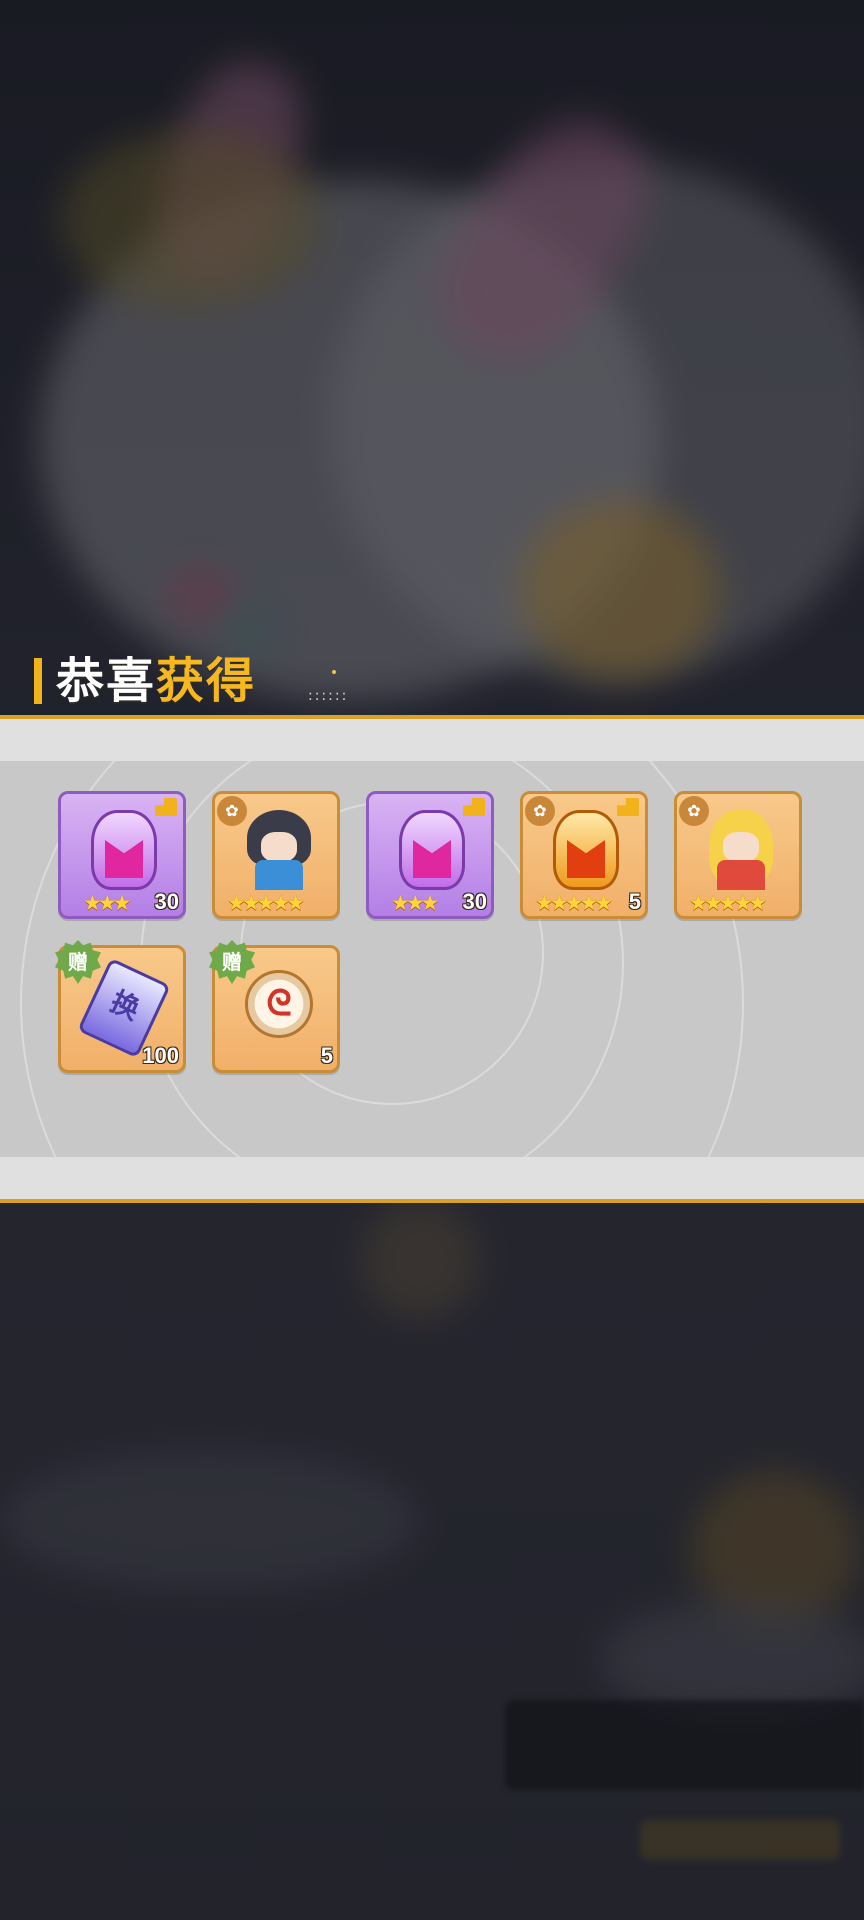 Image resolution: width=864 pixels, height=1920 pixels. I want to click on reward-item-dragon-coin: ᘓ 赠 5, so click(274, 1006).